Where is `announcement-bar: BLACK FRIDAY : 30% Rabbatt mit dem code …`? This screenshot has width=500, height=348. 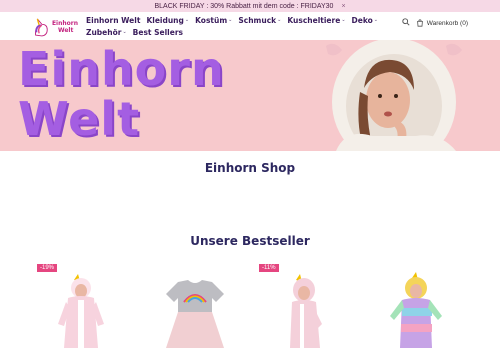 announcement-bar: BLACK FRIDAY : 30% Rabbatt mit dem code … is located at coordinates (250, 6).